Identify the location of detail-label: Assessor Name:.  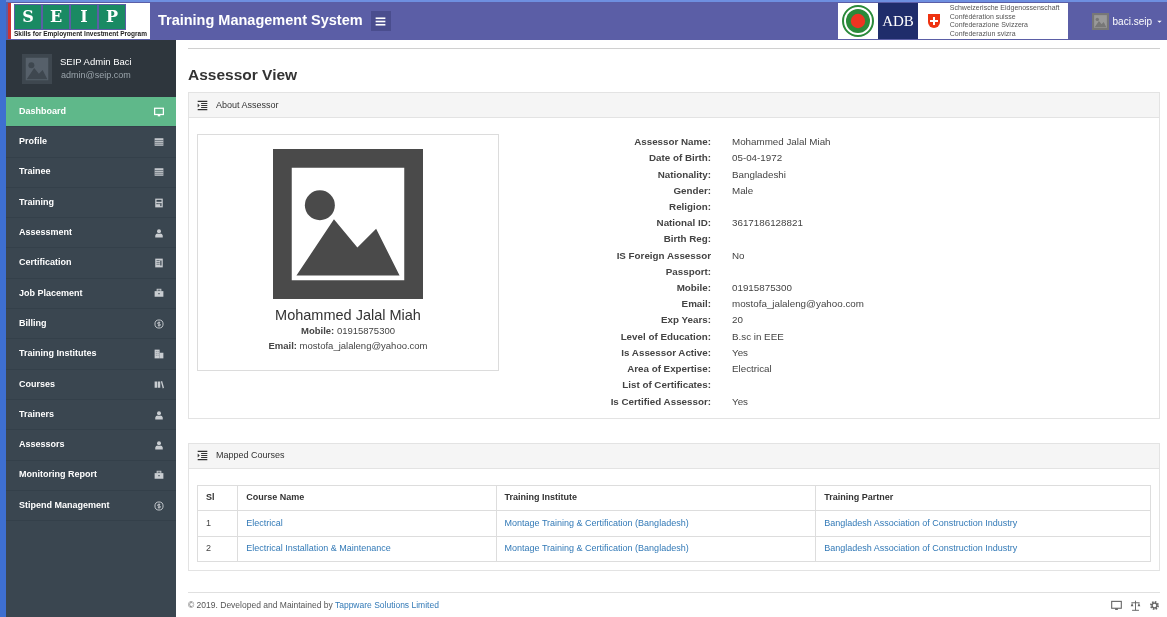
(672, 142).